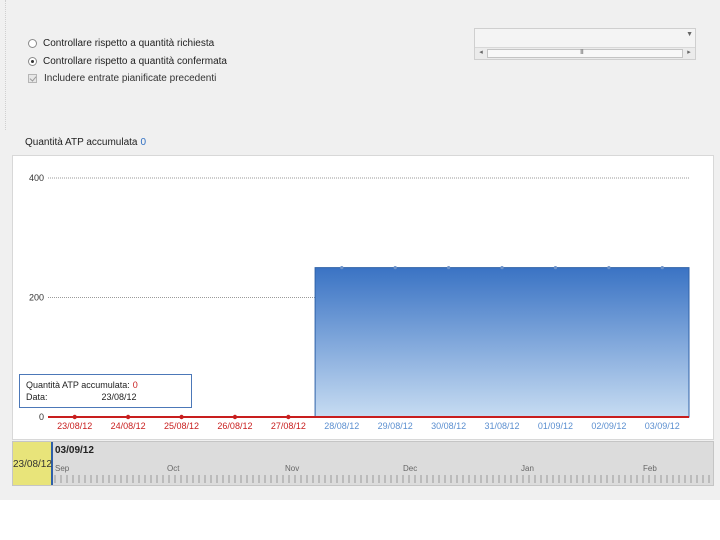 The image size is (720, 540). Describe the element at coordinates (32, 43) in the screenshot. I see `radio-requested` at that location.